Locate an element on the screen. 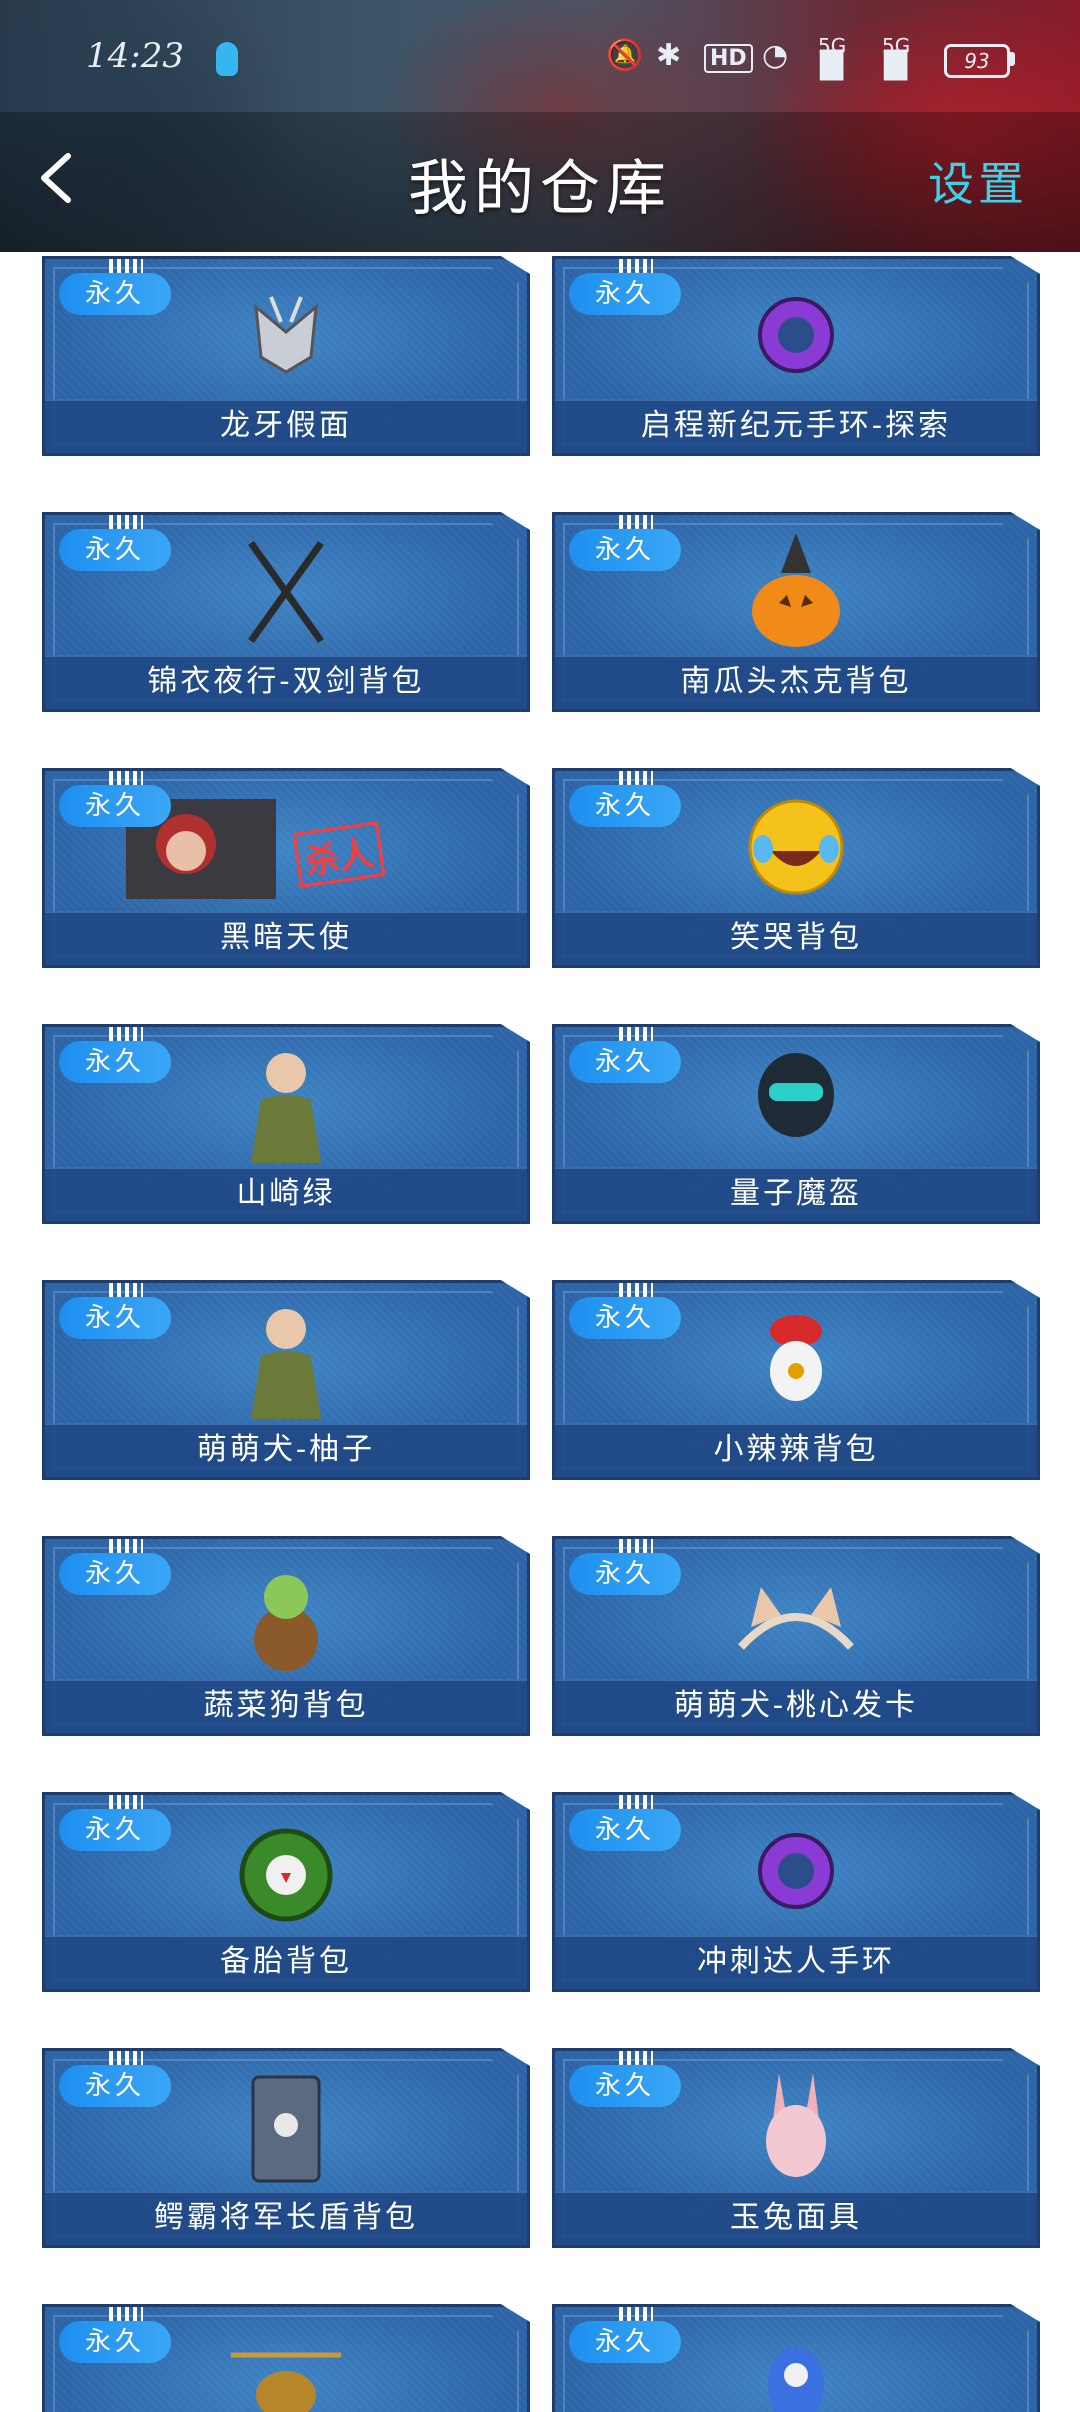 The height and width of the screenshot is (2412, 1080). helicopter-icon is located at coordinates (286, 2368).